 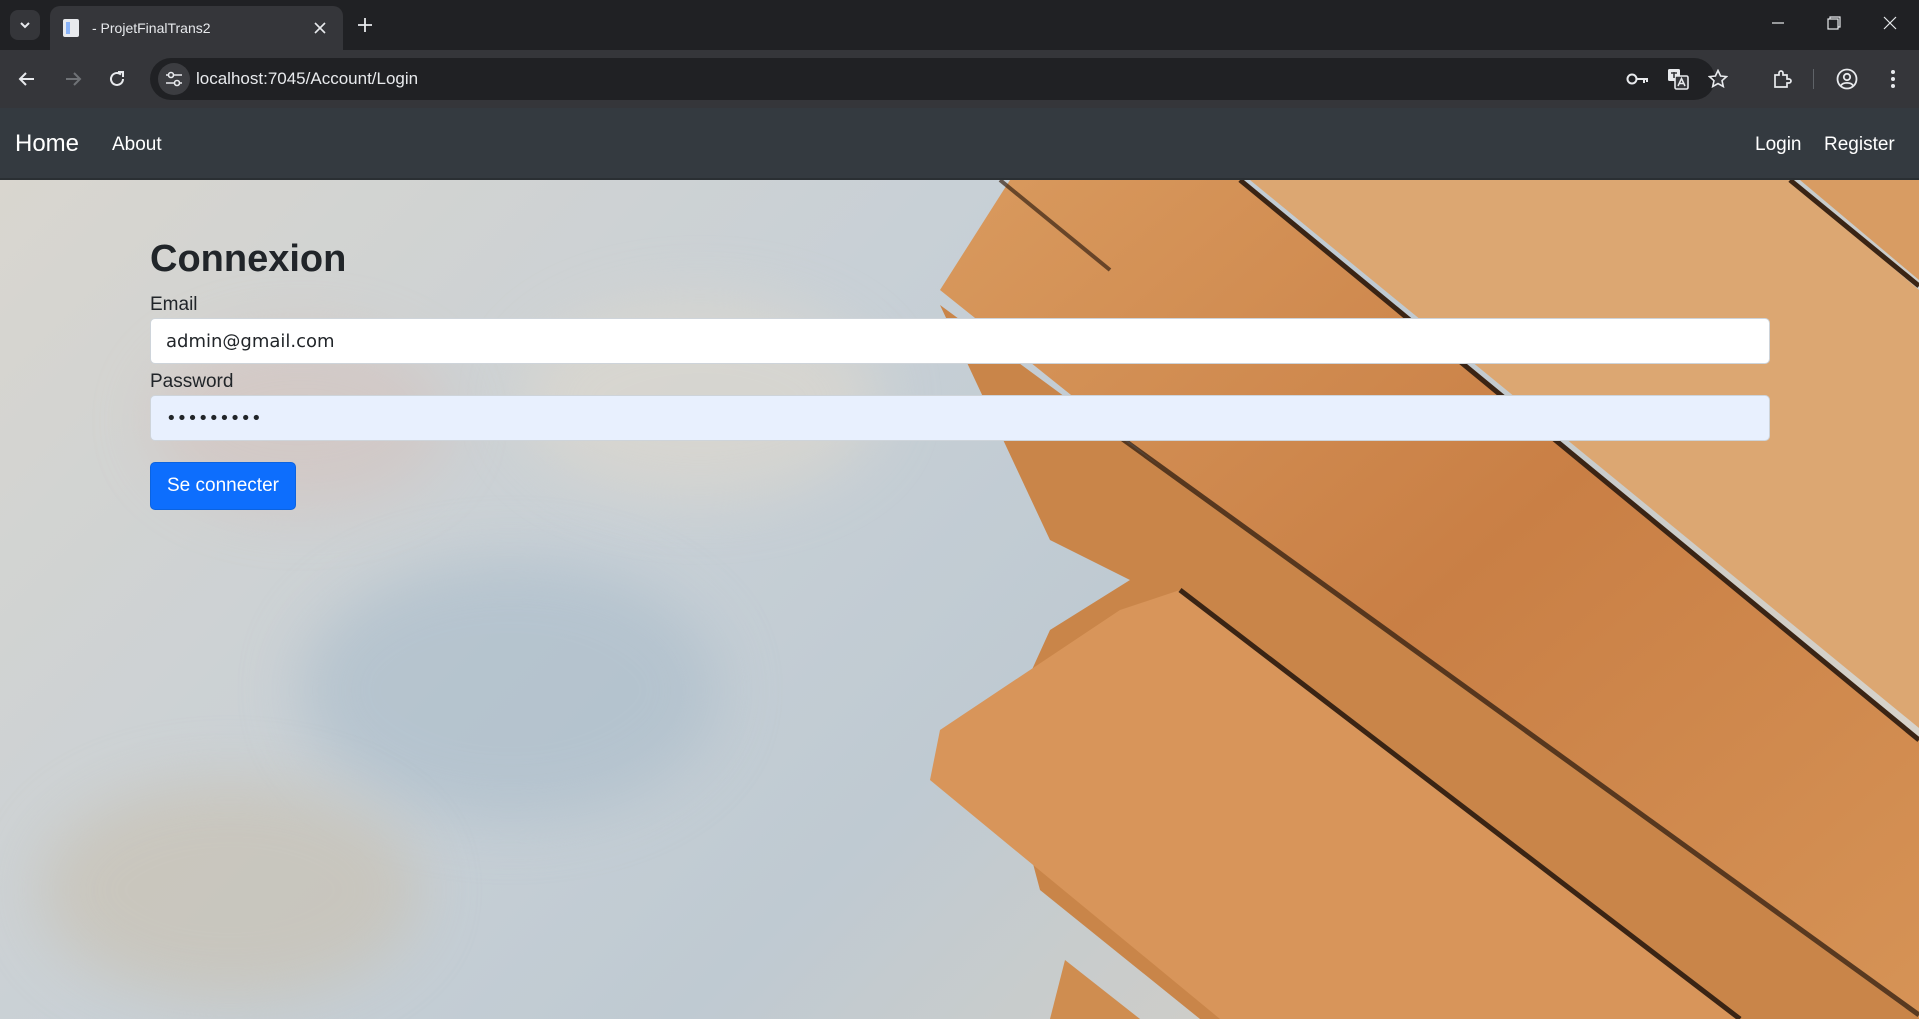 I want to click on bookmark-star-button, so click(x=1718, y=79).